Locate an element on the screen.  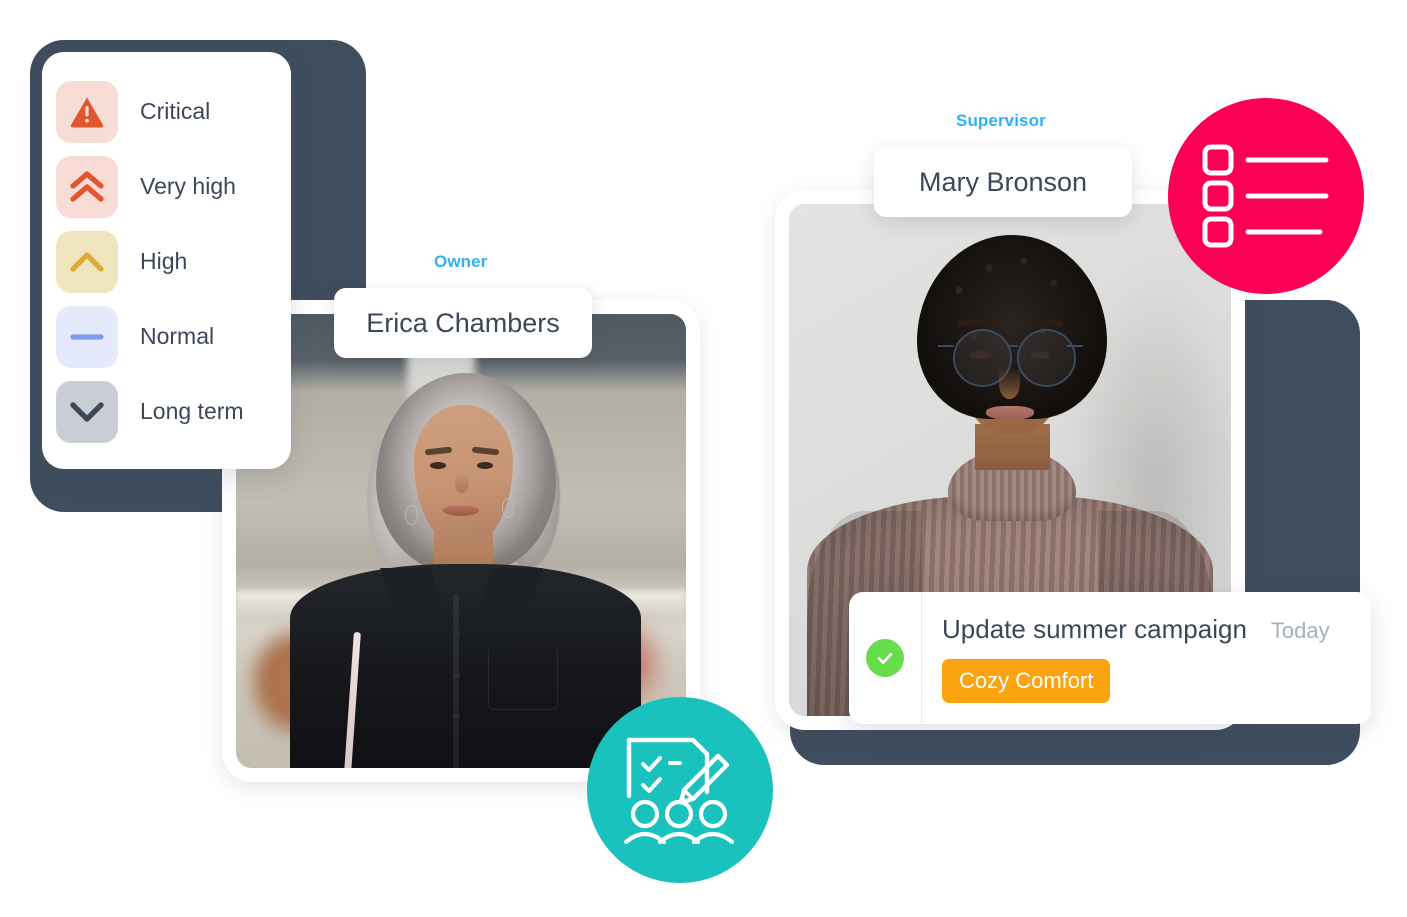
task-complete-toggle is located at coordinates (885, 658).